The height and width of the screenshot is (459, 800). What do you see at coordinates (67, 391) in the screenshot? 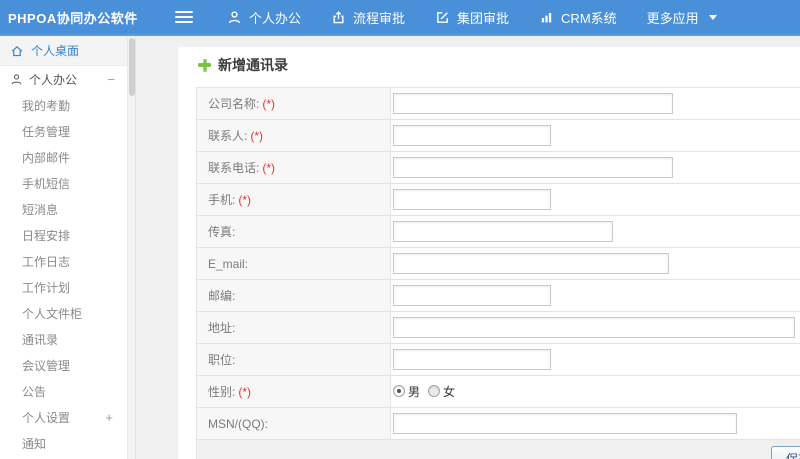
I see `sidebar-item-announcements: 公告` at bounding box center [67, 391].